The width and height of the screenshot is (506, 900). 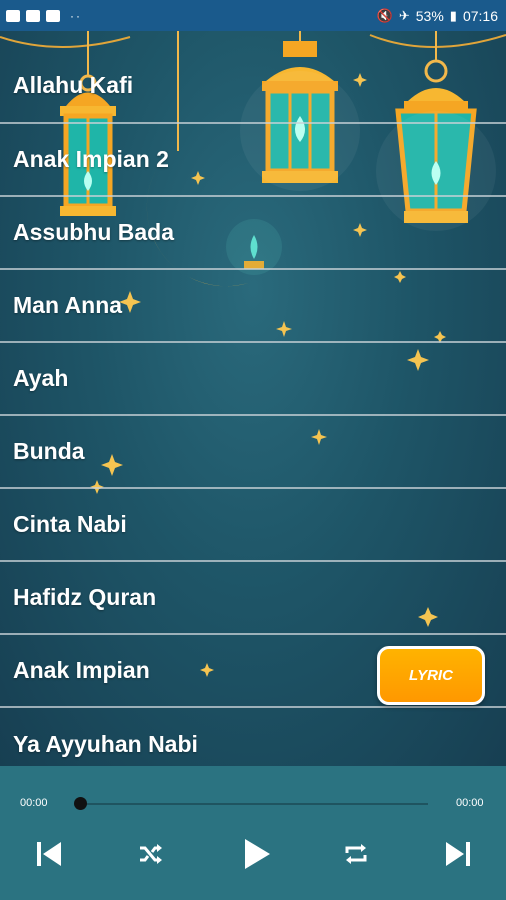 I want to click on next-button, so click(x=459, y=854).